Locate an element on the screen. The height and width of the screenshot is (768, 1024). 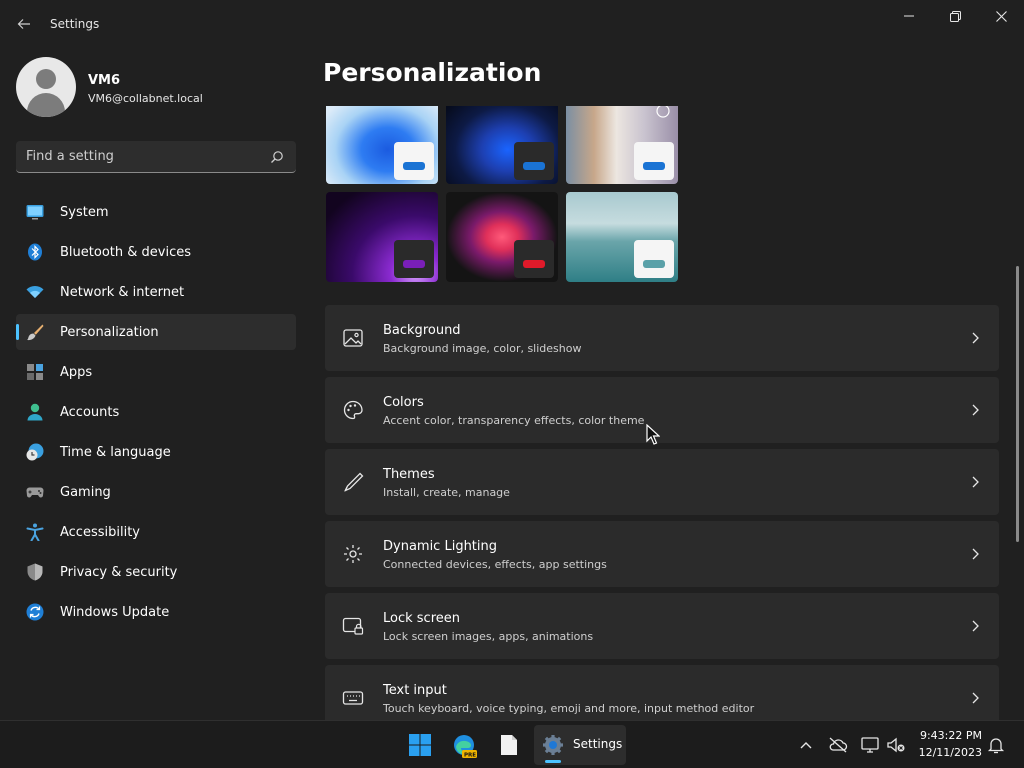
system-icon is located at coordinates (35, 212).